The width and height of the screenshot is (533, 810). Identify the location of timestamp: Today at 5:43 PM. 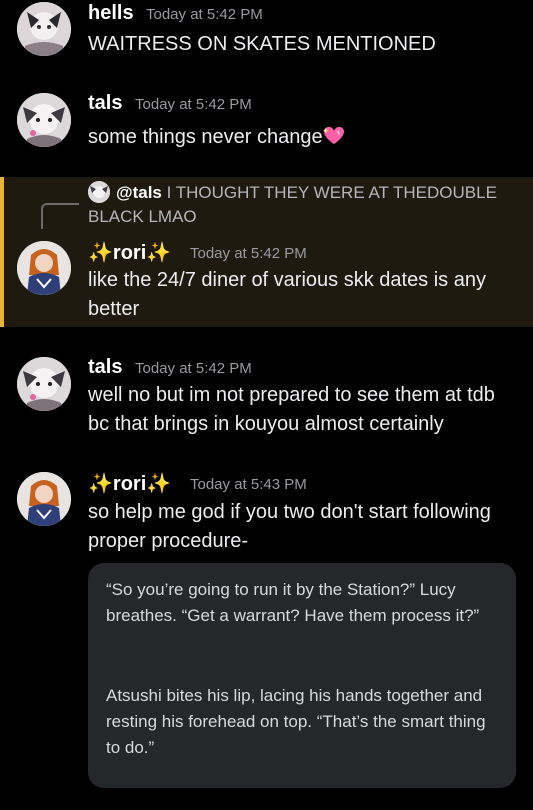
(248, 484).